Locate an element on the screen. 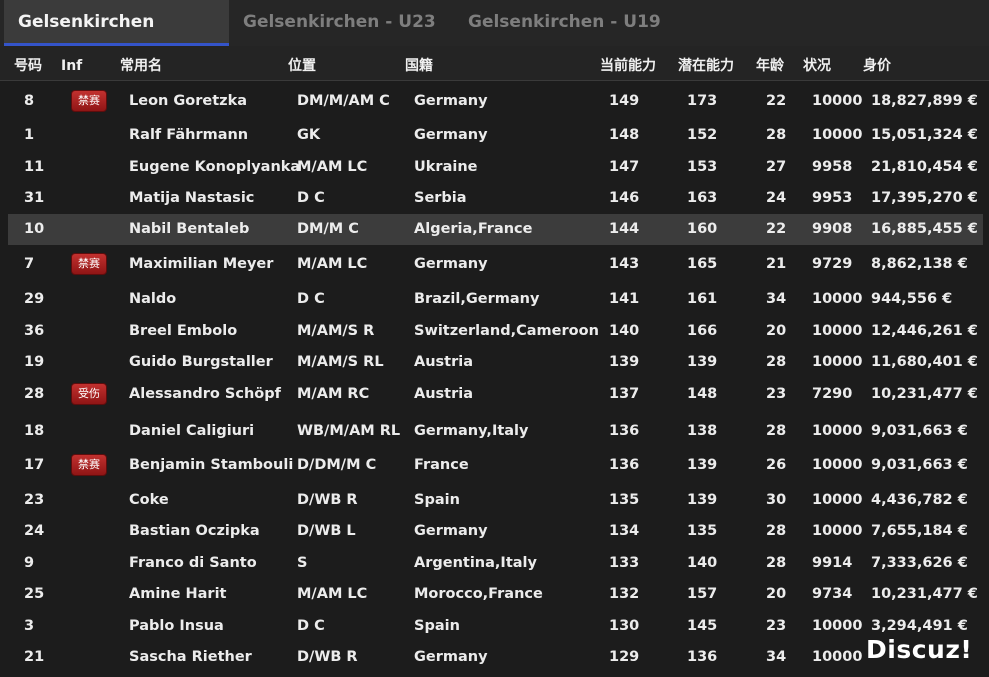  column-position-header: 位置 is located at coordinates (302, 66).